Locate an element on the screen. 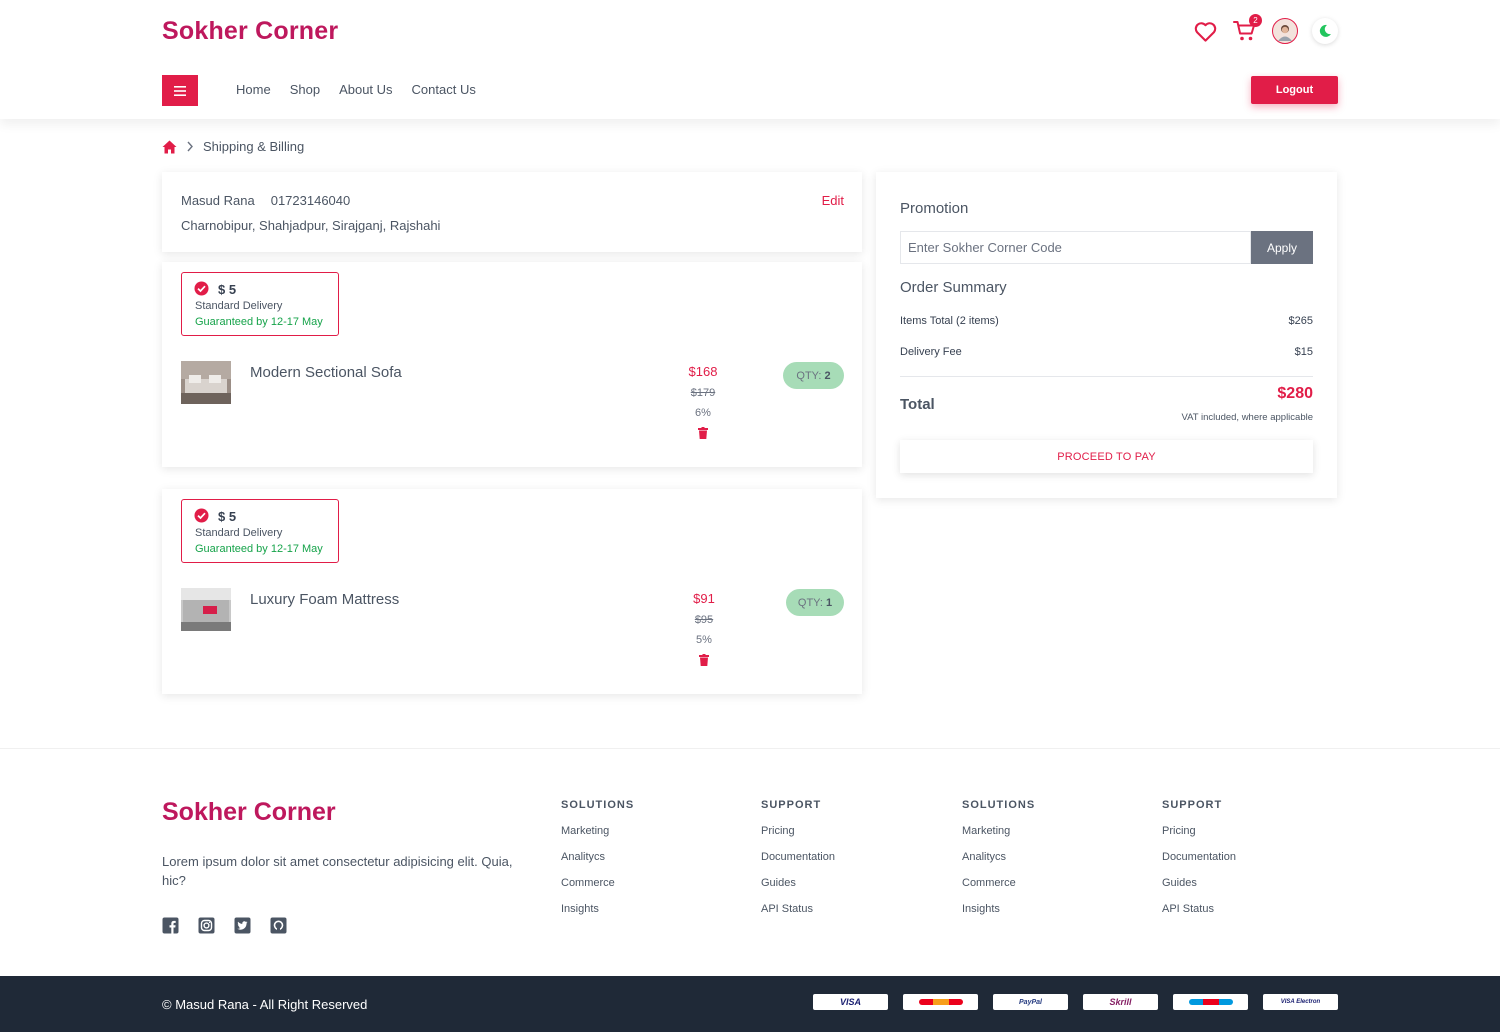 Image resolution: width=1500 pixels, height=1032 pixels. nav-shop: Shop is located at coordinates (305, 89).